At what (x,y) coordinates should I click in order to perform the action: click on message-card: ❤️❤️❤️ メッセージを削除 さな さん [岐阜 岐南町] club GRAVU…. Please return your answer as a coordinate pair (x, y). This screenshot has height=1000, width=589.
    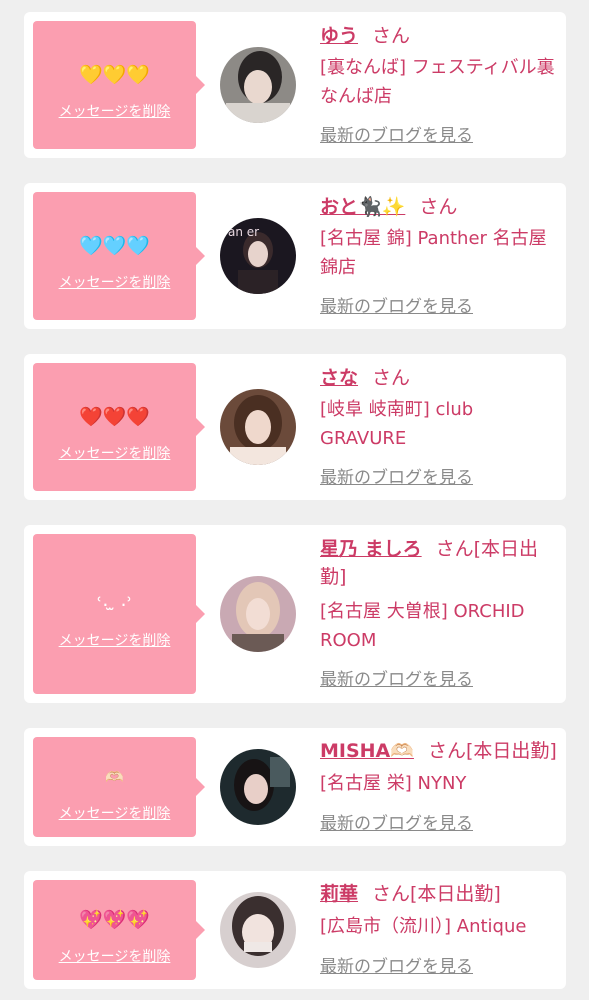
    Looking at the image, I should click on (295, 427).